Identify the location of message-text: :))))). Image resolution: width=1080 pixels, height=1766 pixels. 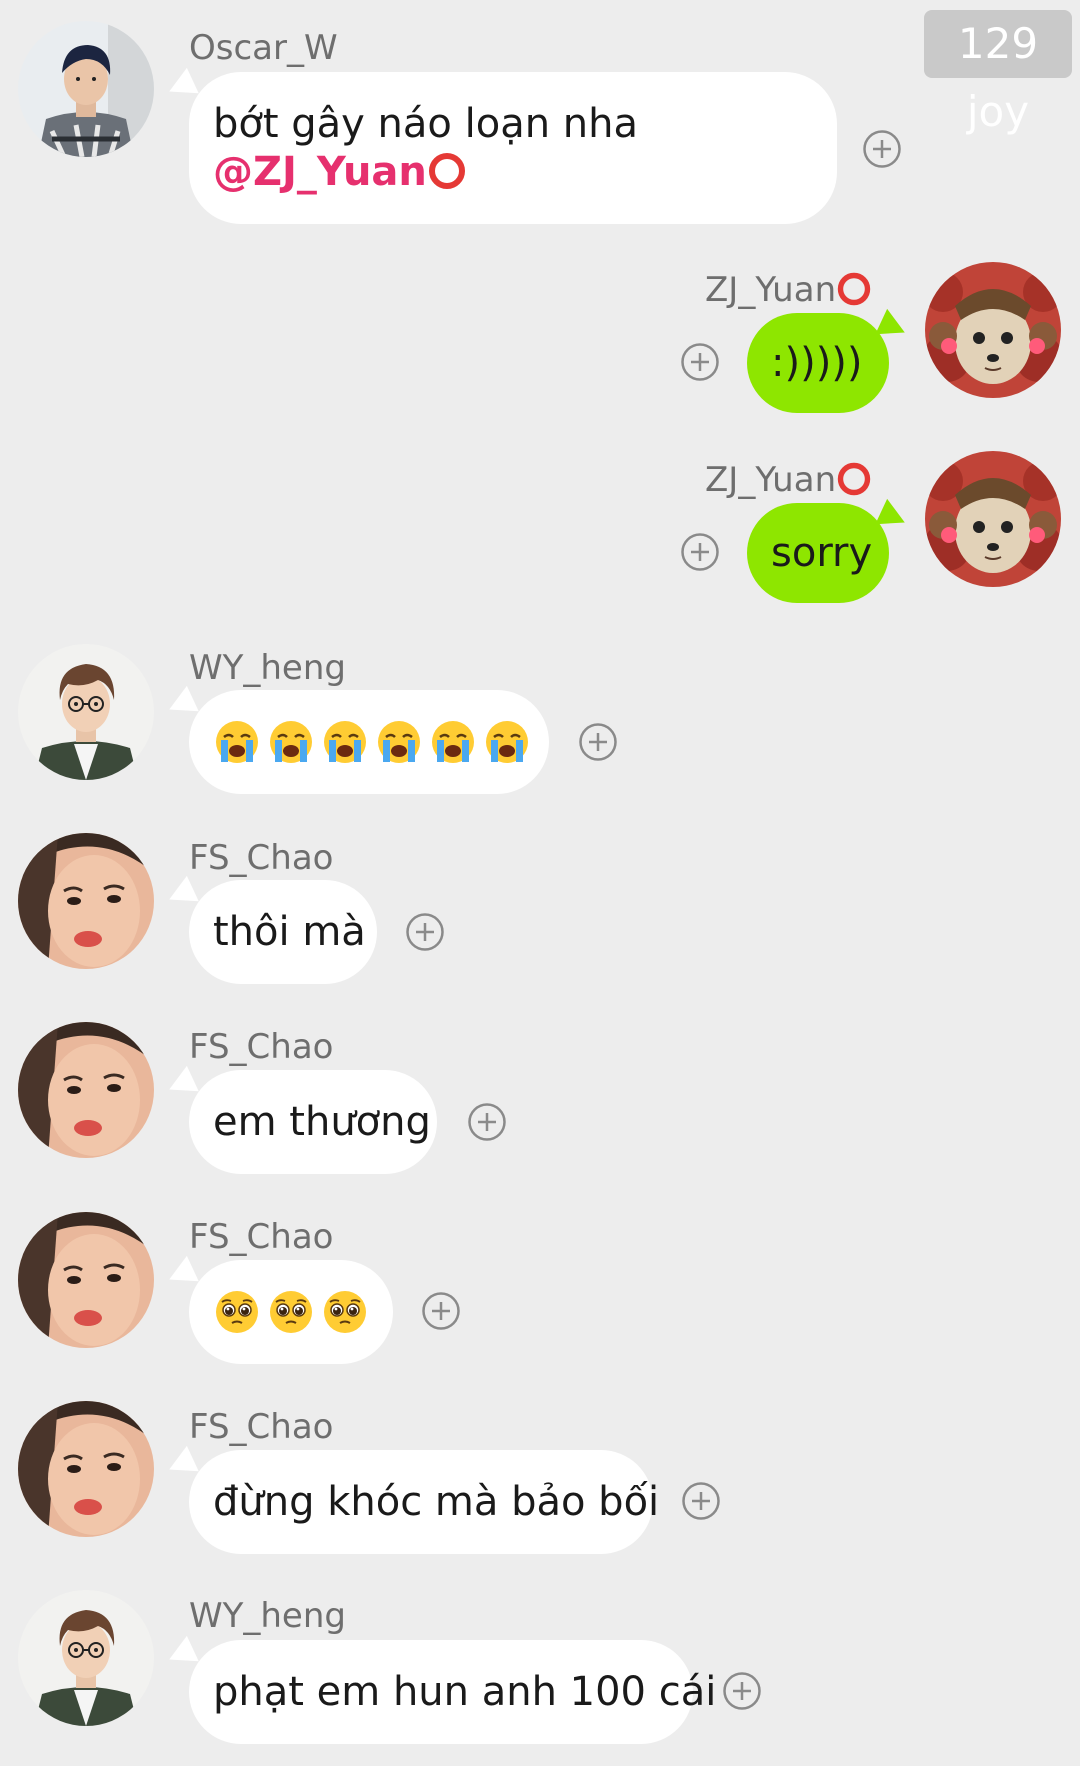
(817, 363).